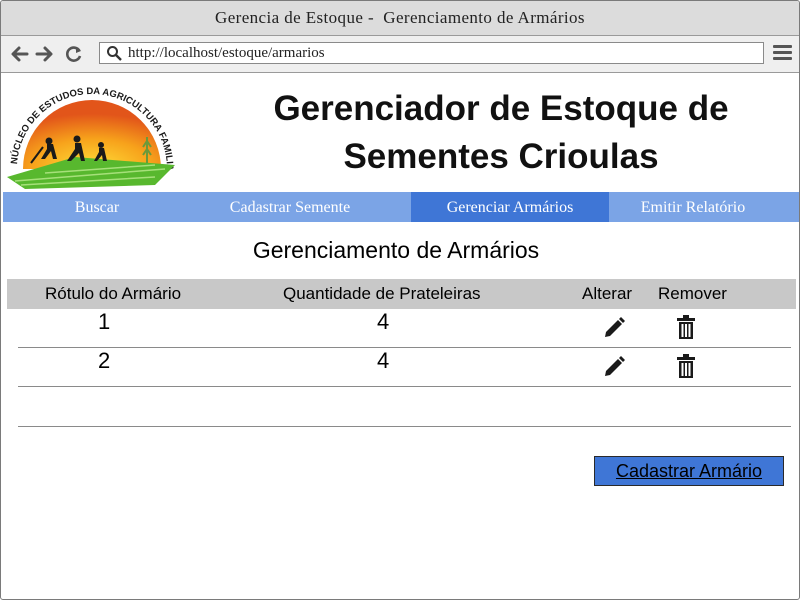 This screenshot has height=600, width=800. I want to click on app-title-line-1: Gerenciador de Estoque de, so click(501, 108).